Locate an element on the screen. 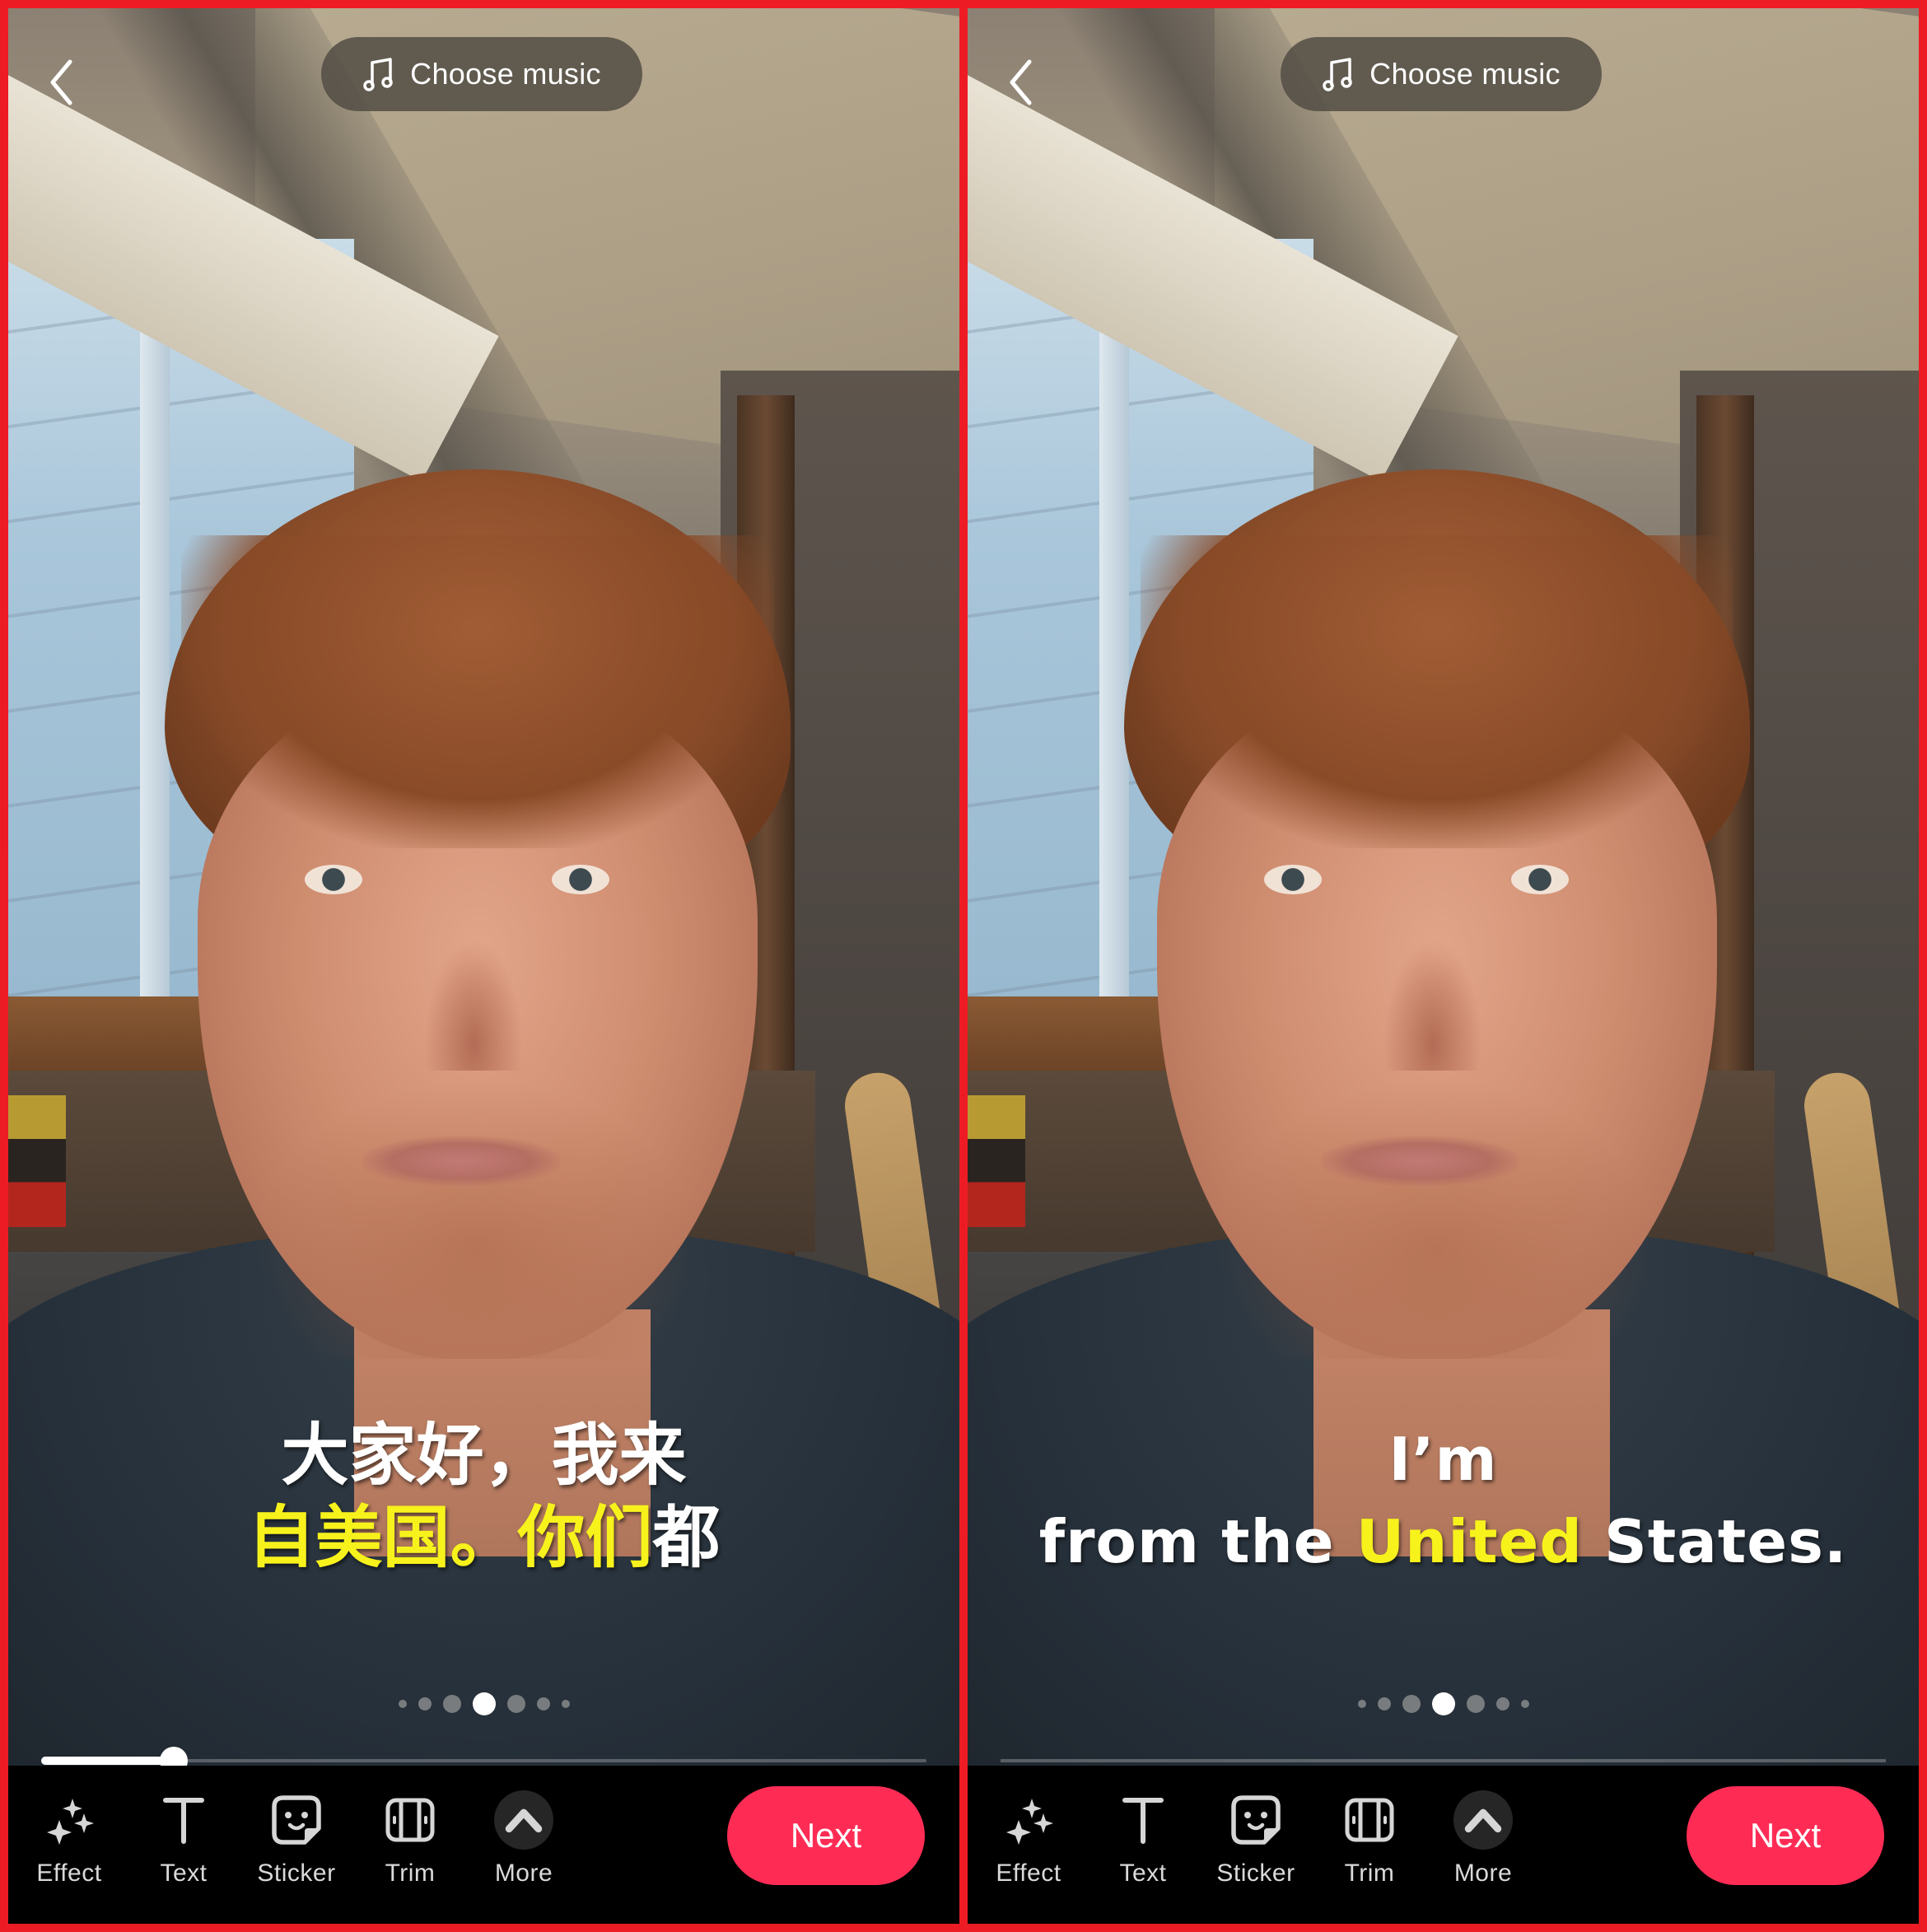 The height and width of the screenshot is (1932, 1927). subtitle-segment: 大家好，我来 is located at coordinates (484, 1455).